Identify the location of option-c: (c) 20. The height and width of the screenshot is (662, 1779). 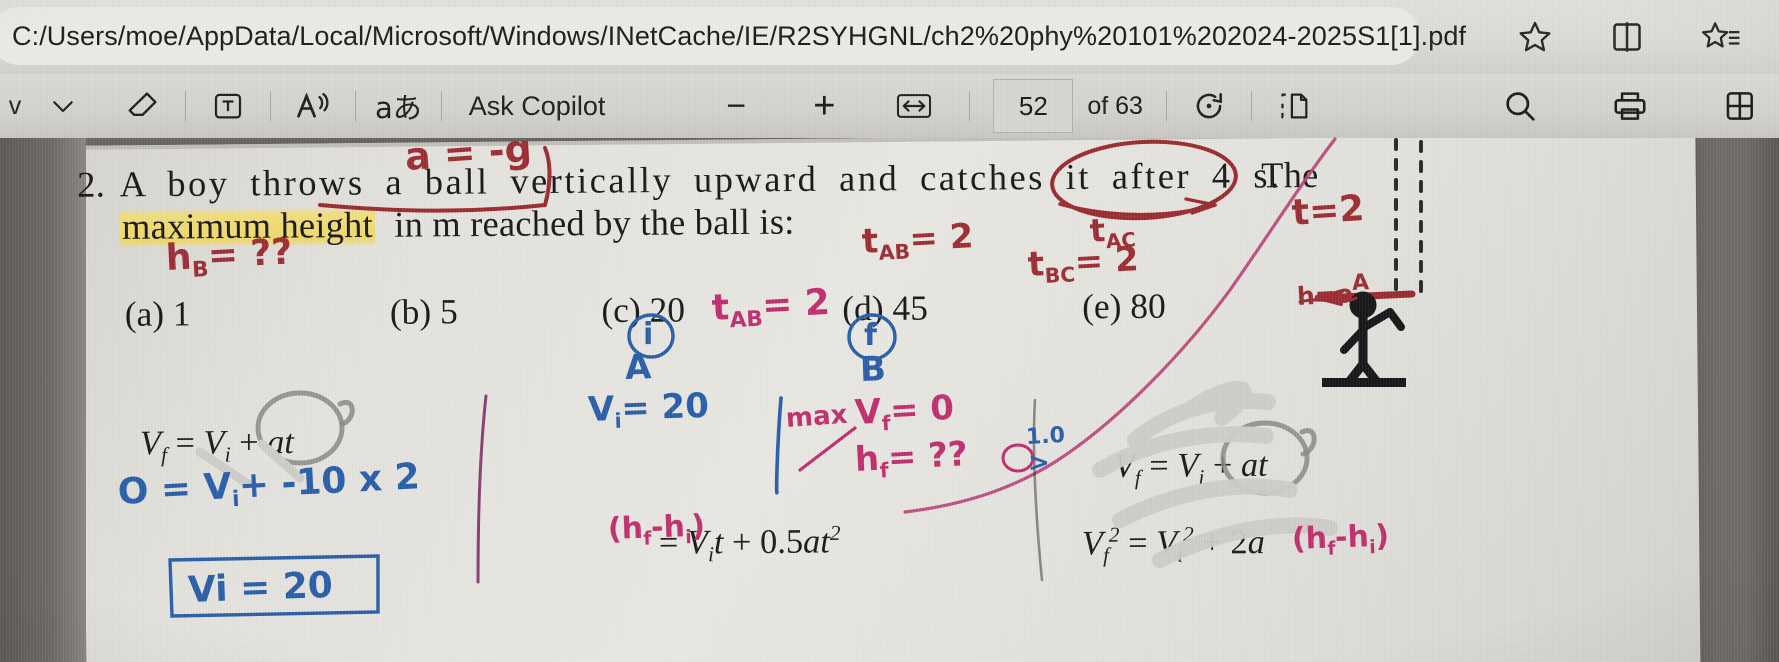
(643, 310).